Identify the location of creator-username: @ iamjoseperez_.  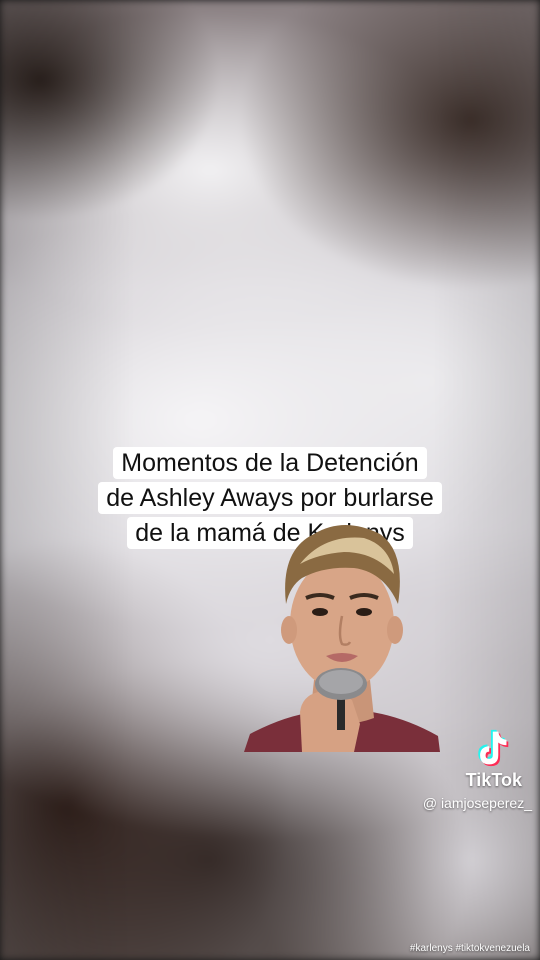
(477, 803).